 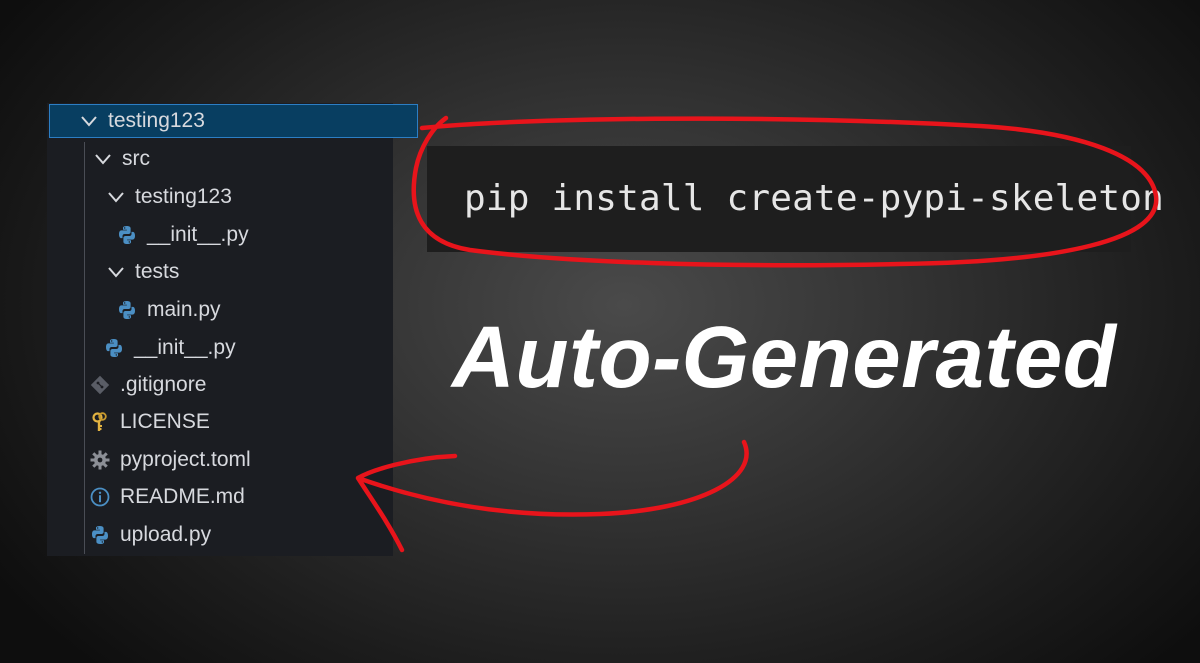 I want to click on info-icon, so click(x=100, y=497).